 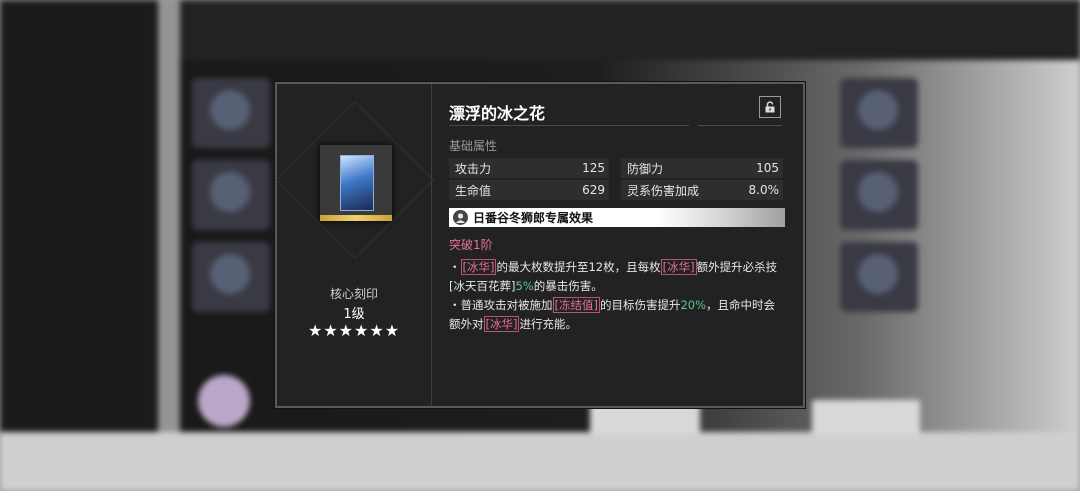 I want to click on background-avatar, so click(x=224, y=401).